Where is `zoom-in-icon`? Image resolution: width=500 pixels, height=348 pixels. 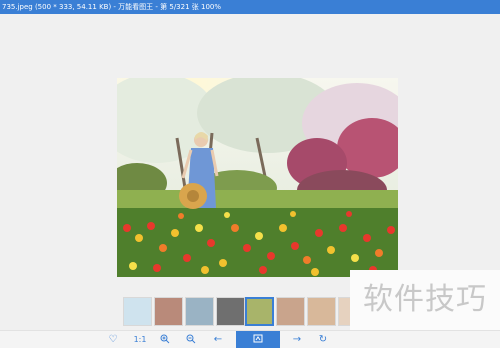
zoom-in-icon is located at coordinates (165, 339).